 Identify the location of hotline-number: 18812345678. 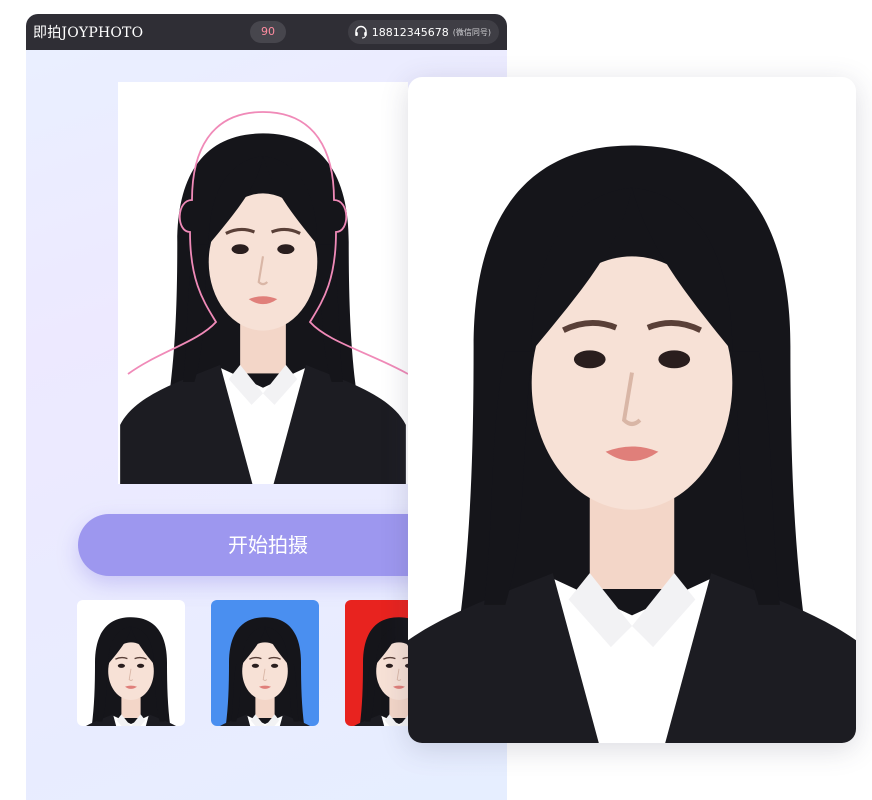
(410, 32).